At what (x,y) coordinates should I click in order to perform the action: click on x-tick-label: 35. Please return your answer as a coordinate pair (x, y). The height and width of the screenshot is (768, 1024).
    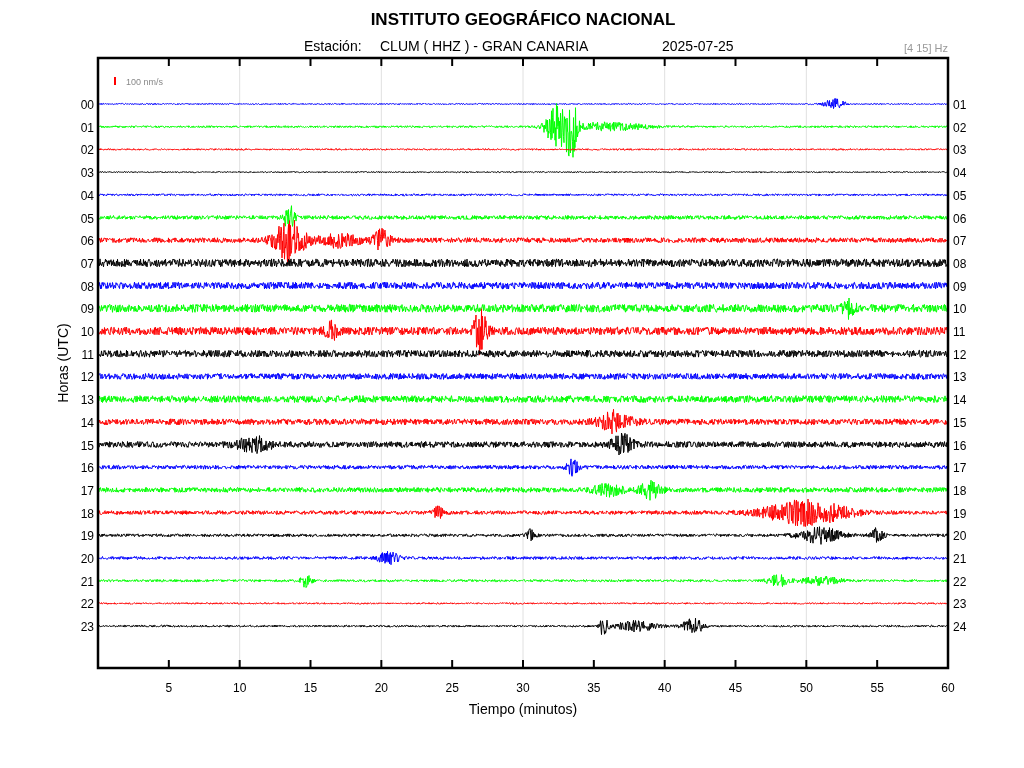
    Looking at the image, I should click on (594, 688).